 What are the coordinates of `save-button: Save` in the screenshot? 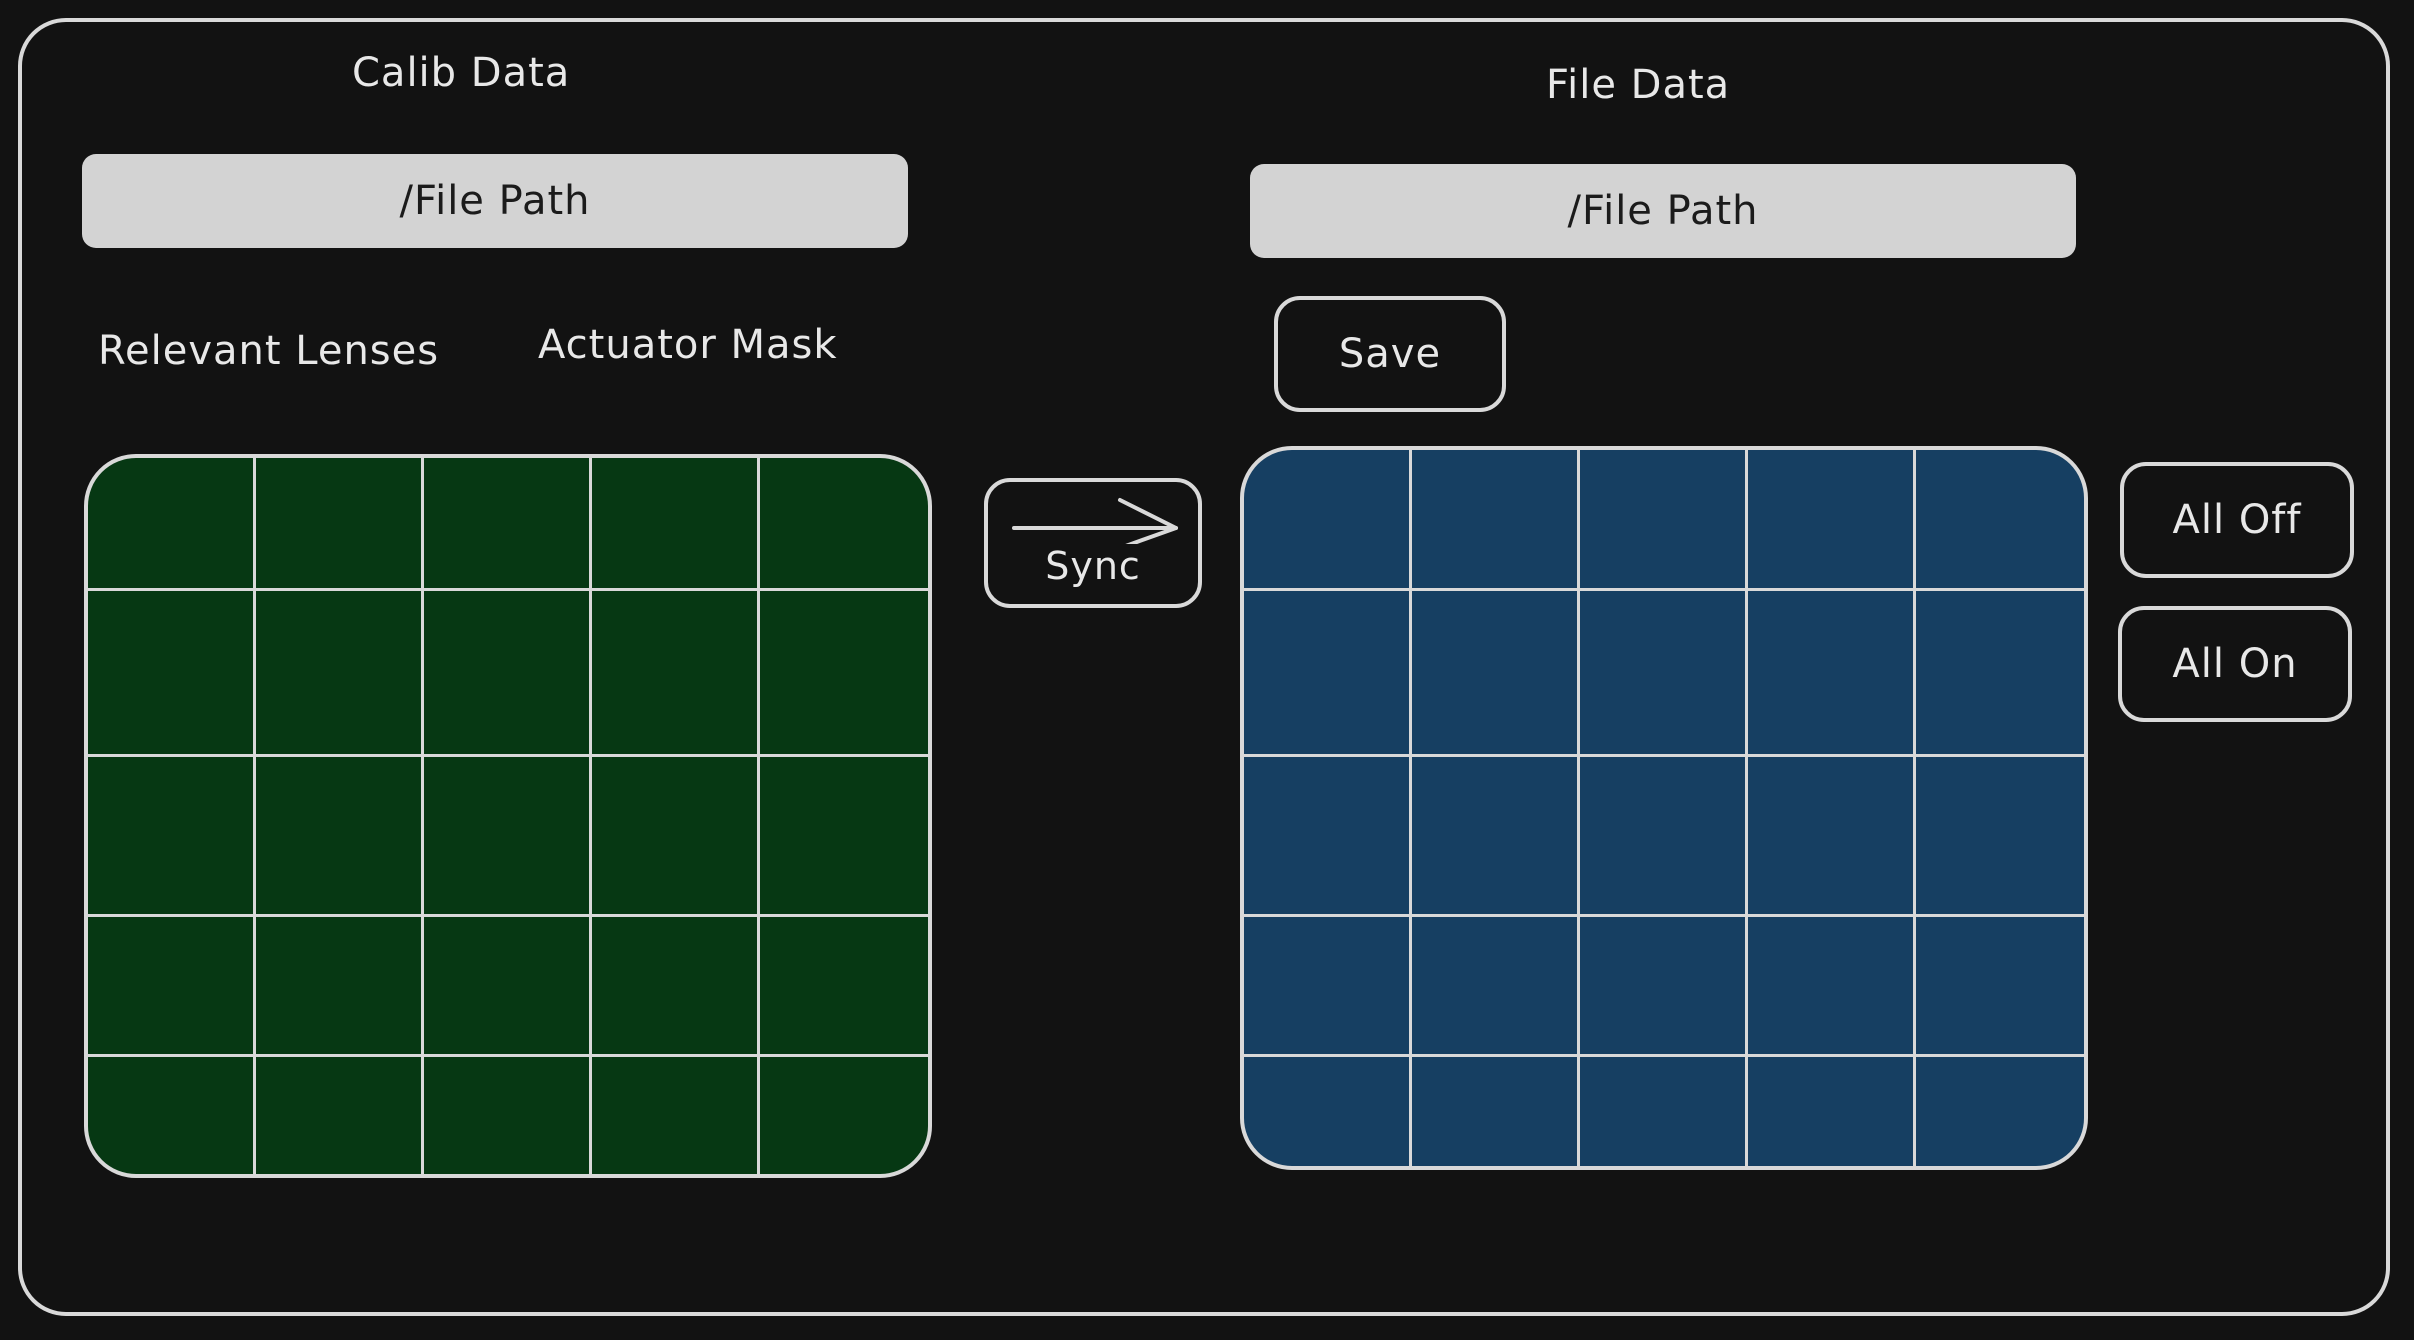 It's located at (1390, 354).